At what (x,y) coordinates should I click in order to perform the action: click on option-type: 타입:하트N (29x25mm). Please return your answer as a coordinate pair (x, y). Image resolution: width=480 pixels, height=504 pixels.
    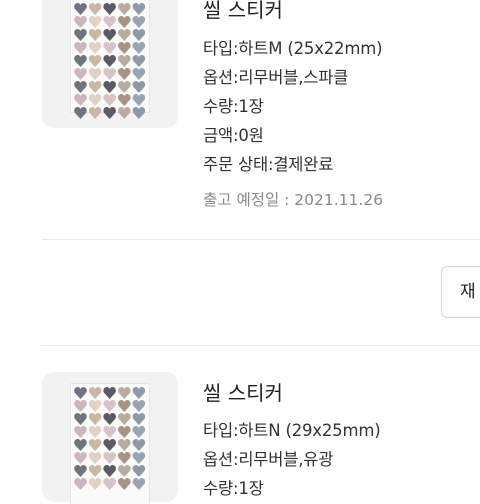
    Looking at the image, I should click on (292, 430).